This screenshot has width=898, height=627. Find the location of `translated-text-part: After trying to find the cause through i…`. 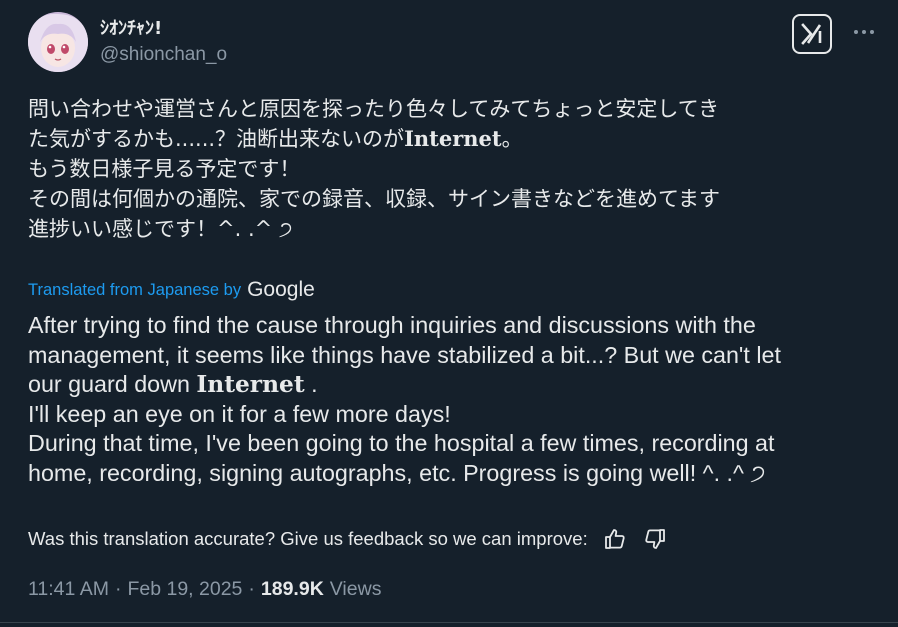

translated-text-part: After trying to find the cause through i… is located at coordinates (404, 354).